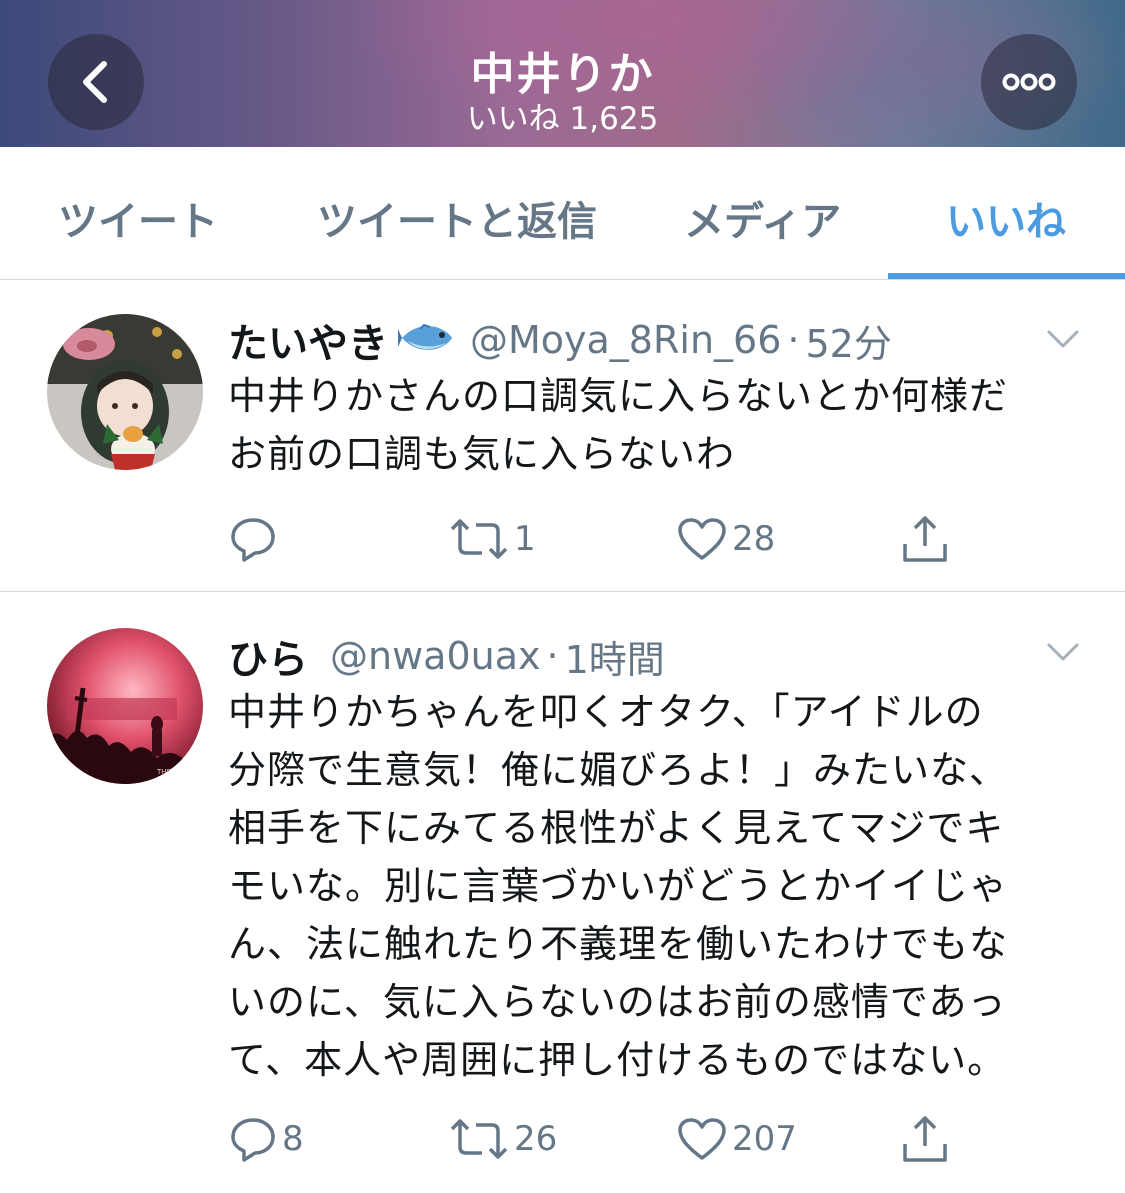  What do you see at coordinates (435, 656) in the screenshot?
I see `user-handle: @nwa0uax` at bounding box center [435, 656].